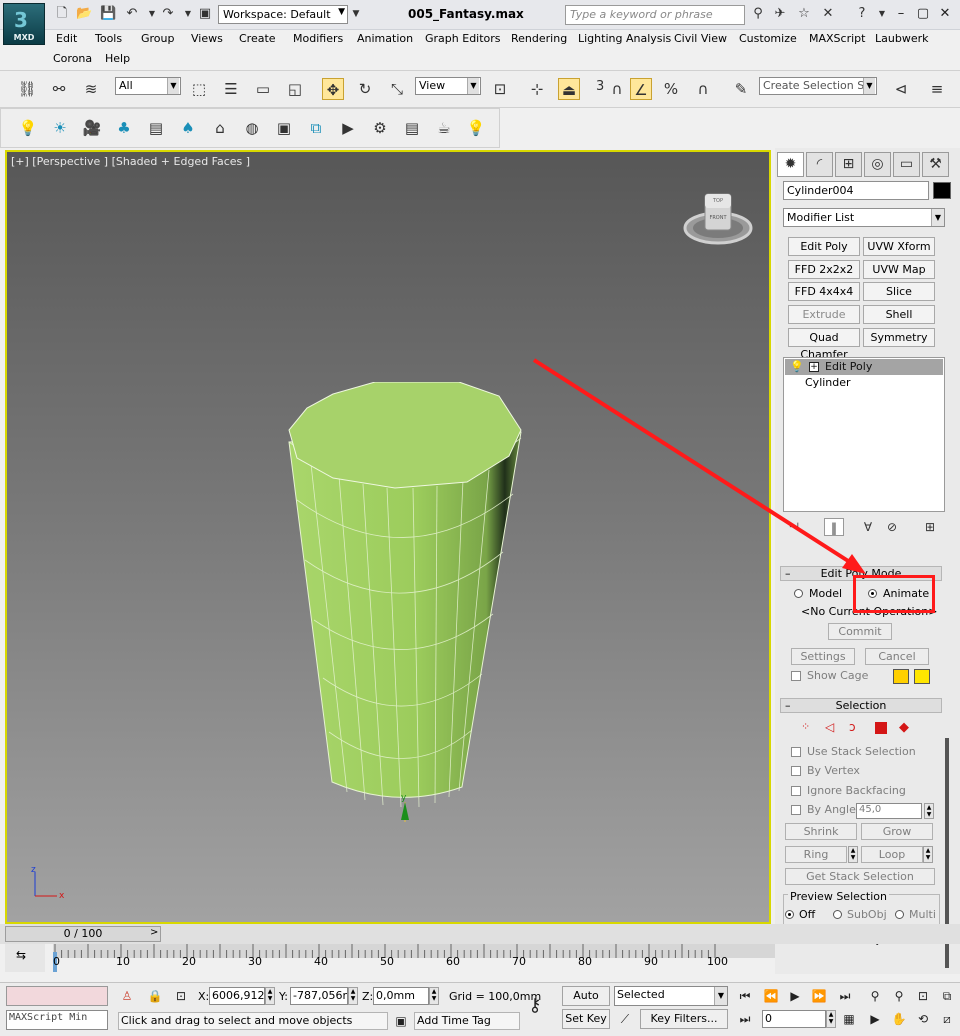 The height and width of the screenshot is (1036, 960). What do you see at coordinates (700, 38) in the screenshot?
I see `menu-civil-view: Civil View` at bounding box center [700, 38].